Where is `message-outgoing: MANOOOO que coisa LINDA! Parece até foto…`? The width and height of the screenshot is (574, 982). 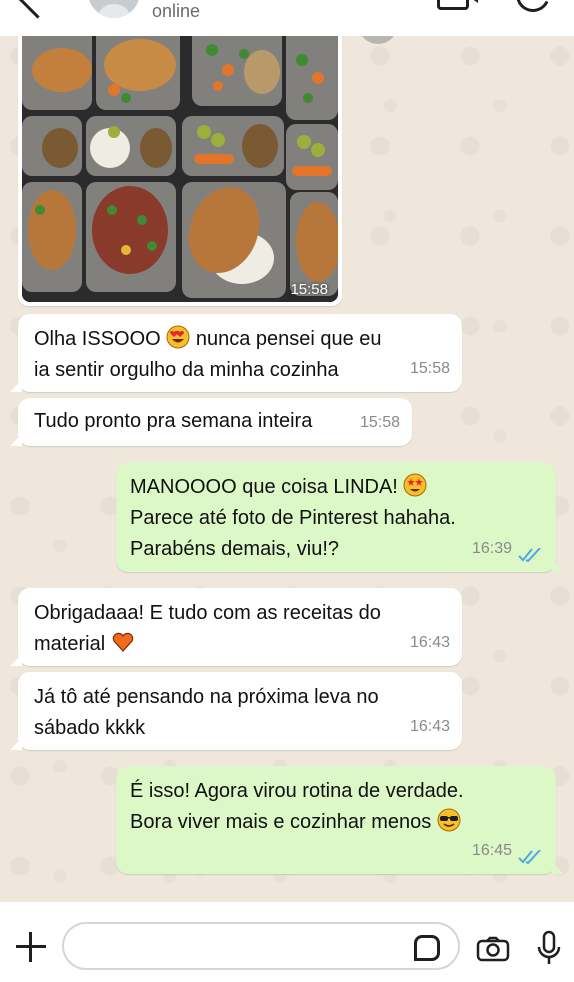 message-outgoing: MANOOOO que coisa LINDA! Parece até foto… is located at coordinates (340, 517).